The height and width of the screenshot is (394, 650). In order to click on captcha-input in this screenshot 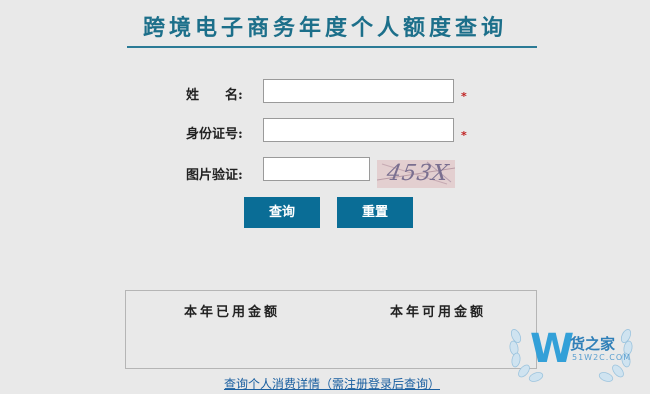, I will do `click(316, 169)`.